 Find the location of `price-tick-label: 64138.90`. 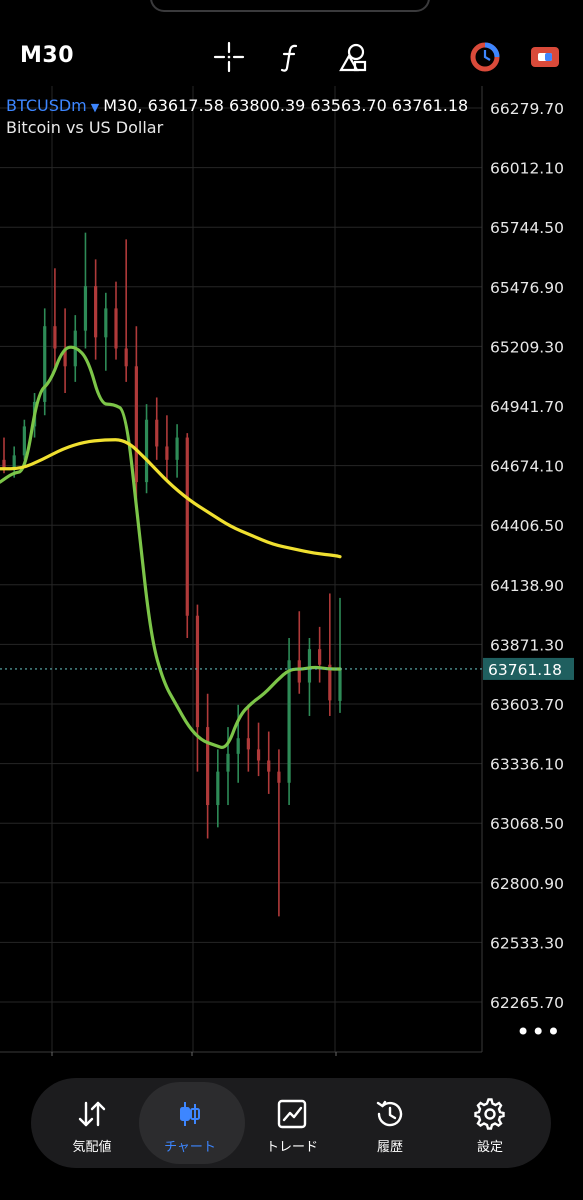

price-tick-label: 64138.90 is located at coordinates (527, 586).